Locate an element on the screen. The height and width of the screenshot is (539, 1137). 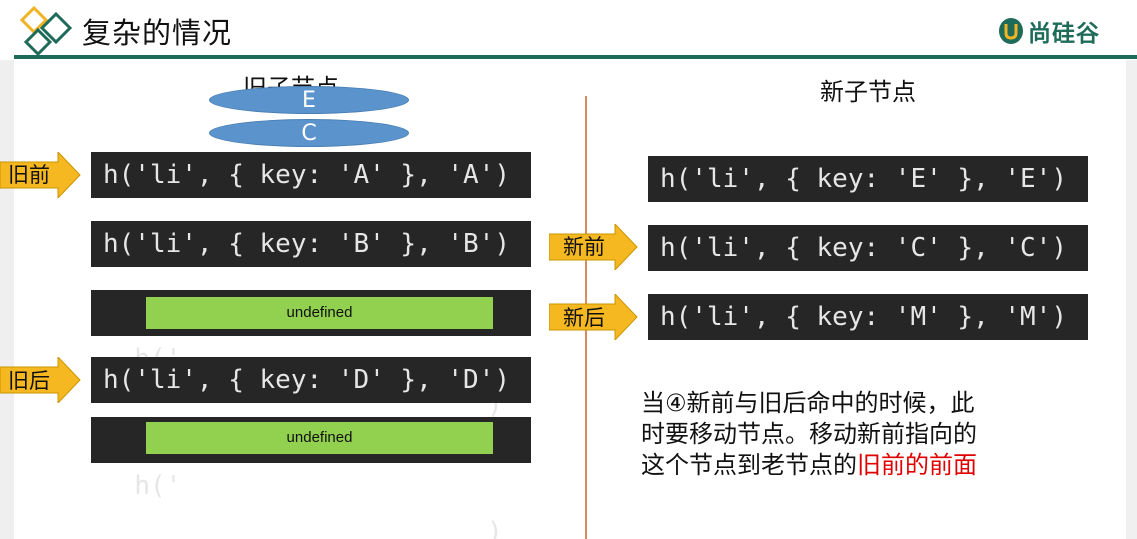
left-margin is located at coordinates (7, 299).